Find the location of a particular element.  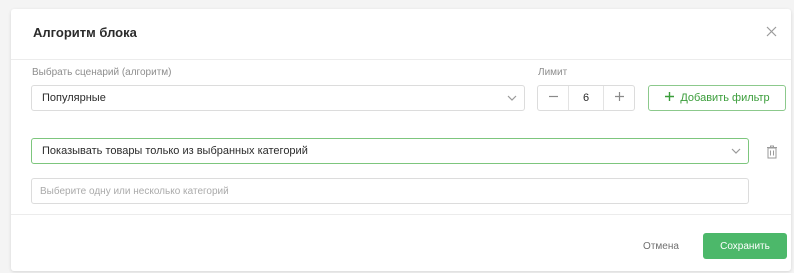

limit-stepper: 6 is located at coordinates (586, 98).